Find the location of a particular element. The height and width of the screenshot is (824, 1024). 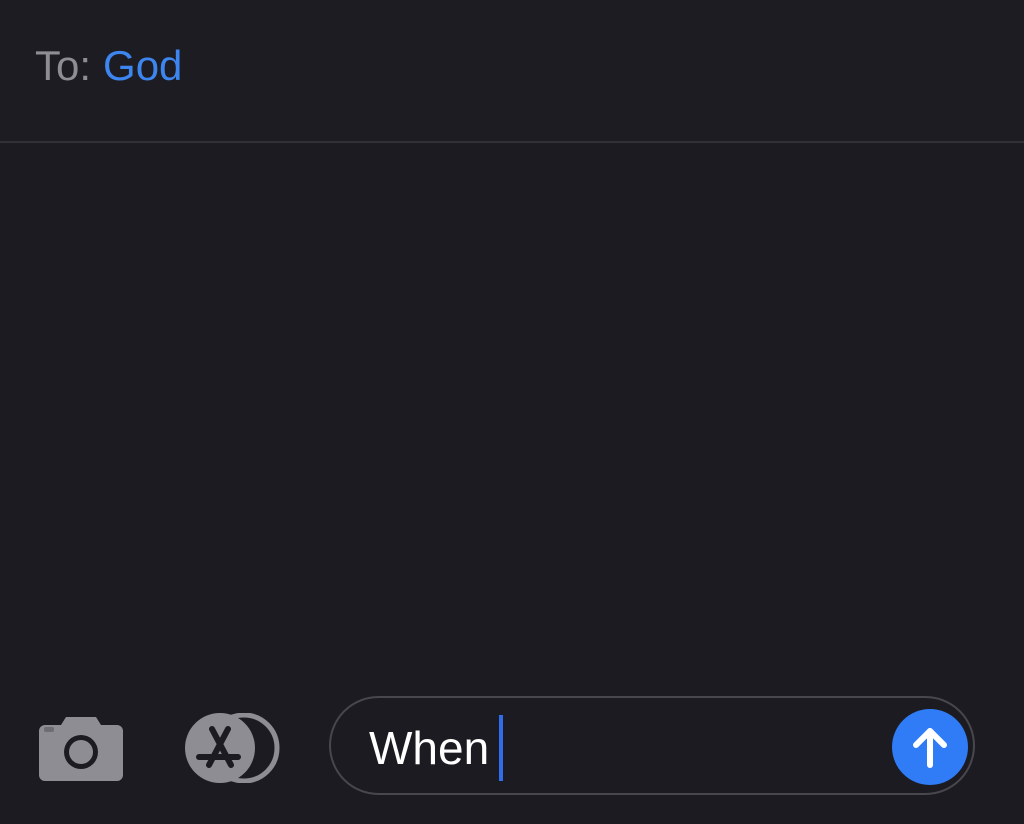

app-store-button is located at coordinates (232, 748).